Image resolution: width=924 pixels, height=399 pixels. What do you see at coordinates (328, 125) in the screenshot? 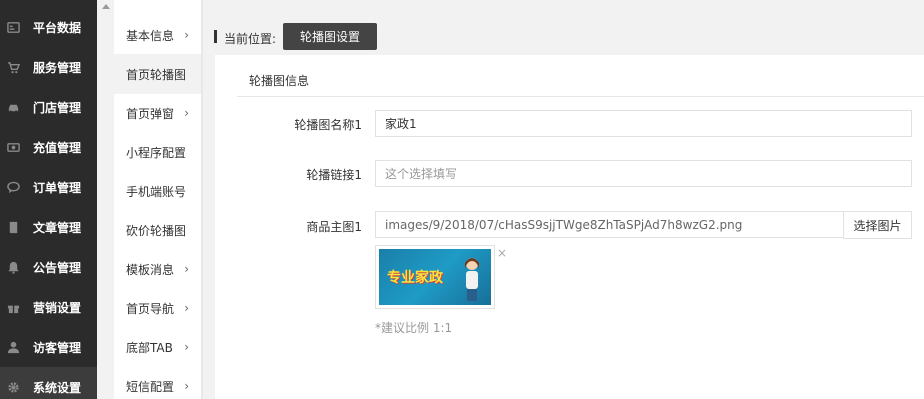
I see `carousel-name-label: 轮播图名称1` at bounding box center [328, 125].